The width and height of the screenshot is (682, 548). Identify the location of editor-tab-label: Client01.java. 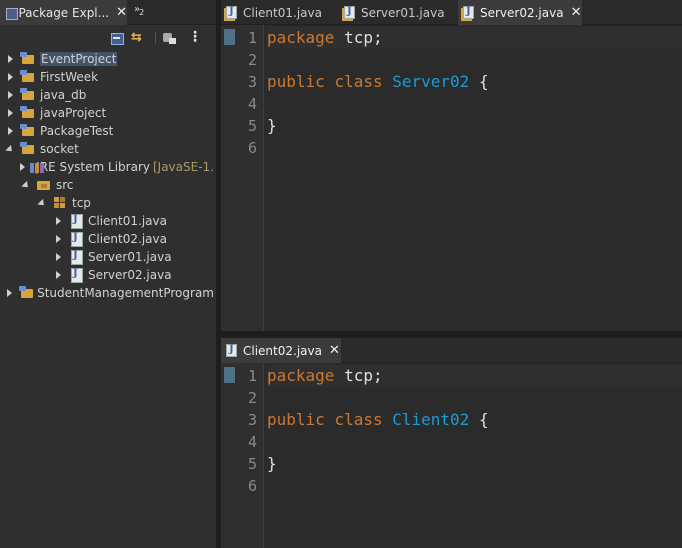
(282, 12).